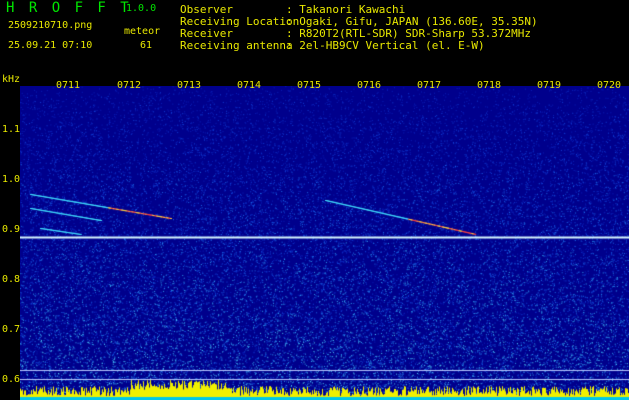 The height and width of the screenshot is (400, 629). I want to click on frequency-tick: 0.6, so click(11, 379).